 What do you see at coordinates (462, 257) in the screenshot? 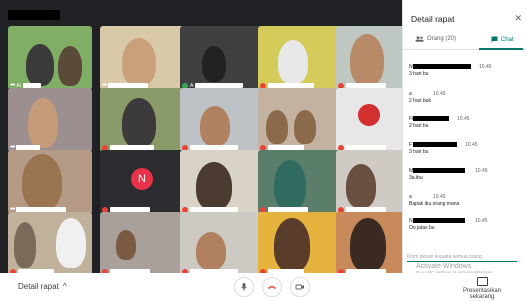
I see `chat-input: Kirim pesan kepada semua orang` at bounding box center [462, 257].